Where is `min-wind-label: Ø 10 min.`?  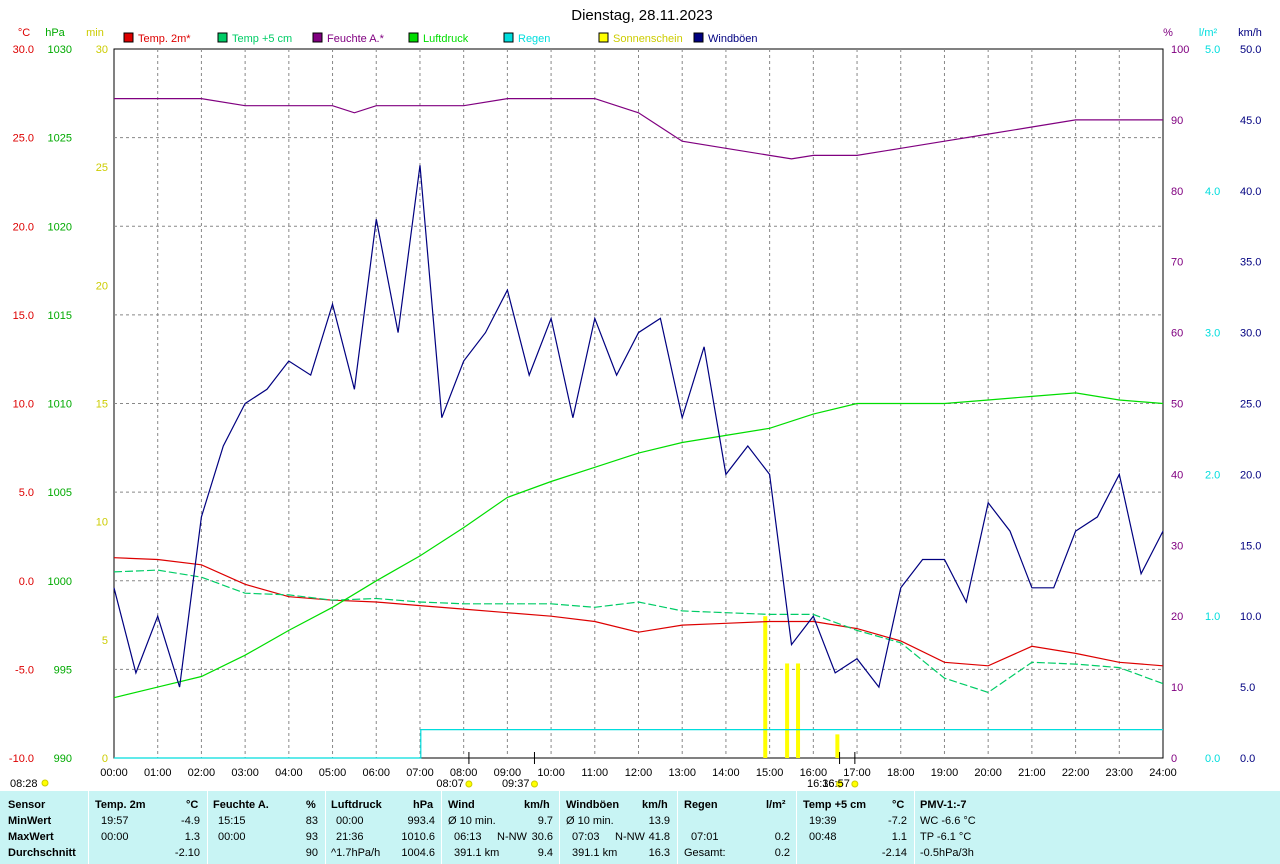
min-wind-label: Ø 10 min. is located at coordinates (472, 821).